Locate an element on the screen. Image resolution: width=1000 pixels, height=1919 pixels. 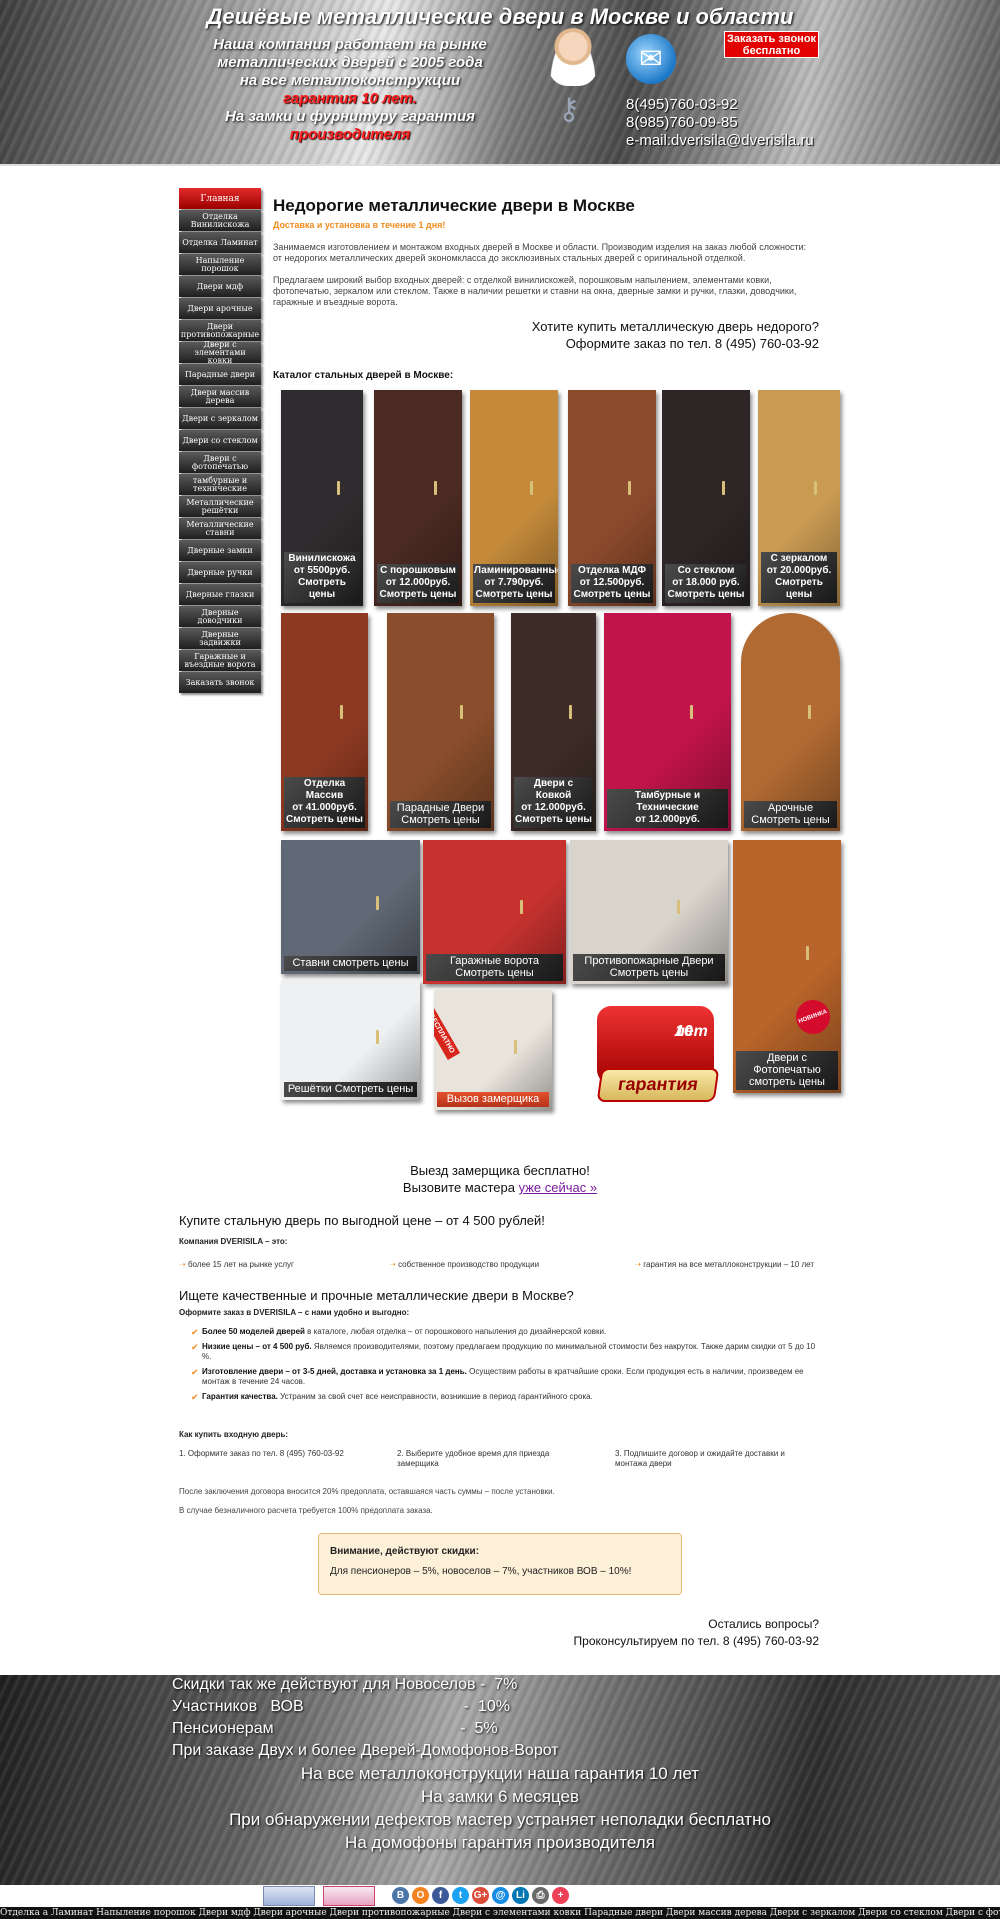
twitter-share-icon: t is located at coordinates (460, 1895).